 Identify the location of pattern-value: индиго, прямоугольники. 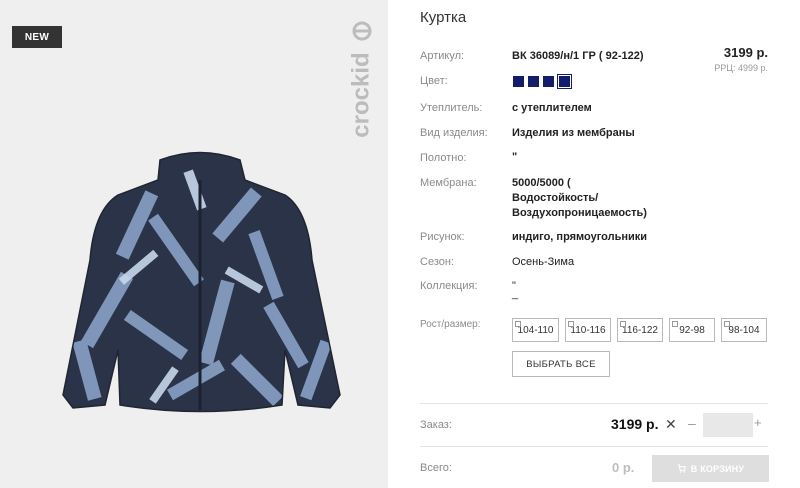
(580, 237).